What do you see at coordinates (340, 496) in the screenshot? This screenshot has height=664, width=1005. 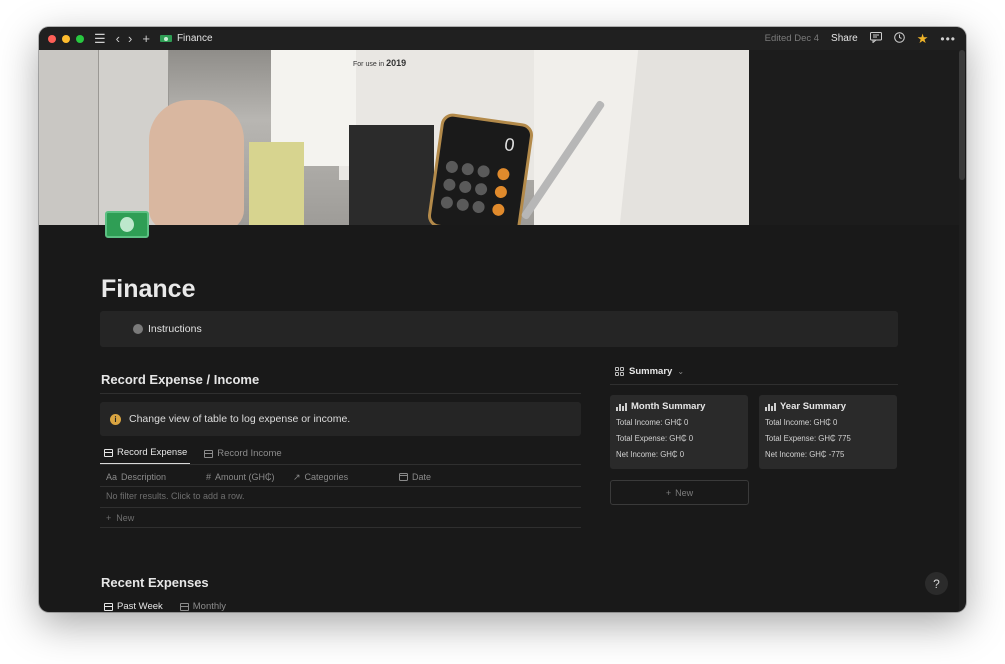 I see `empty-table-row: No filter results. Click to add a row.` at bounding box center [340, 496].